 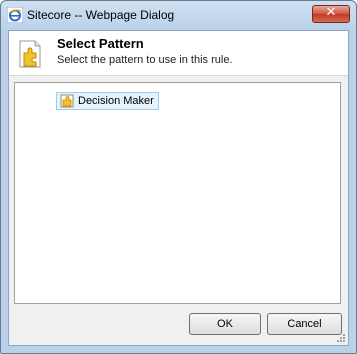 I want to click on dialog-title: Select Pattern, so click(x=100, y=43).